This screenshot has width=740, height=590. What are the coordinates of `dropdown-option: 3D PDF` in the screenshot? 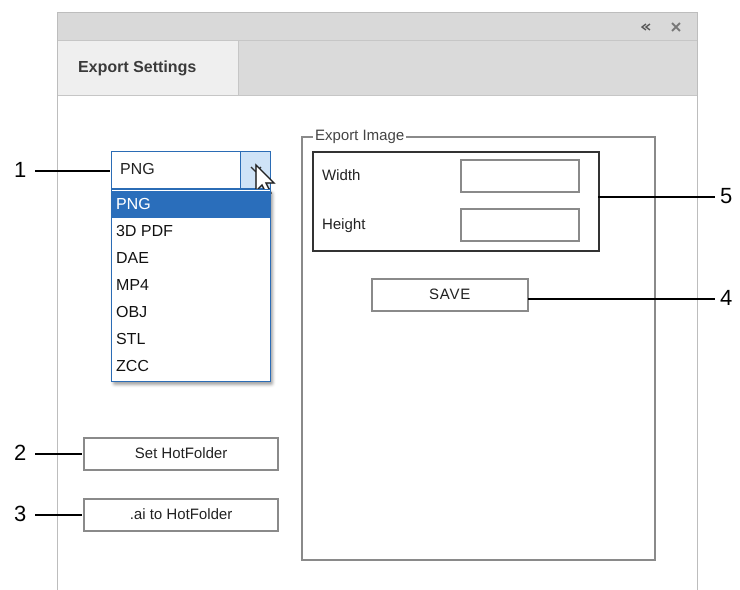 It's located at (191, 231).